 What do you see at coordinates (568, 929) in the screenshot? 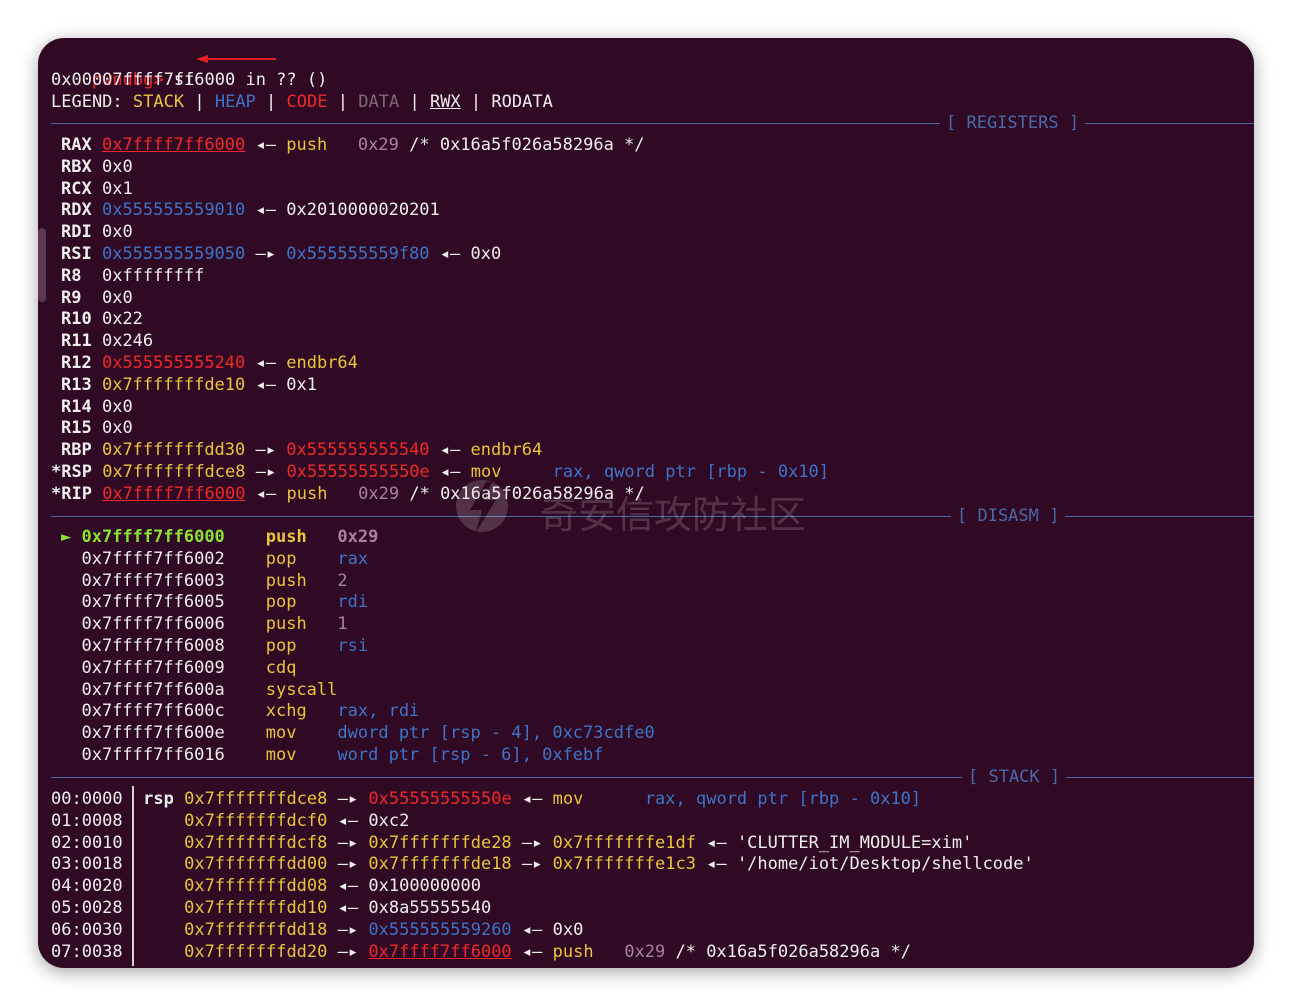
I see `stack-deref: 0x0` at bounding box center [568, 929].